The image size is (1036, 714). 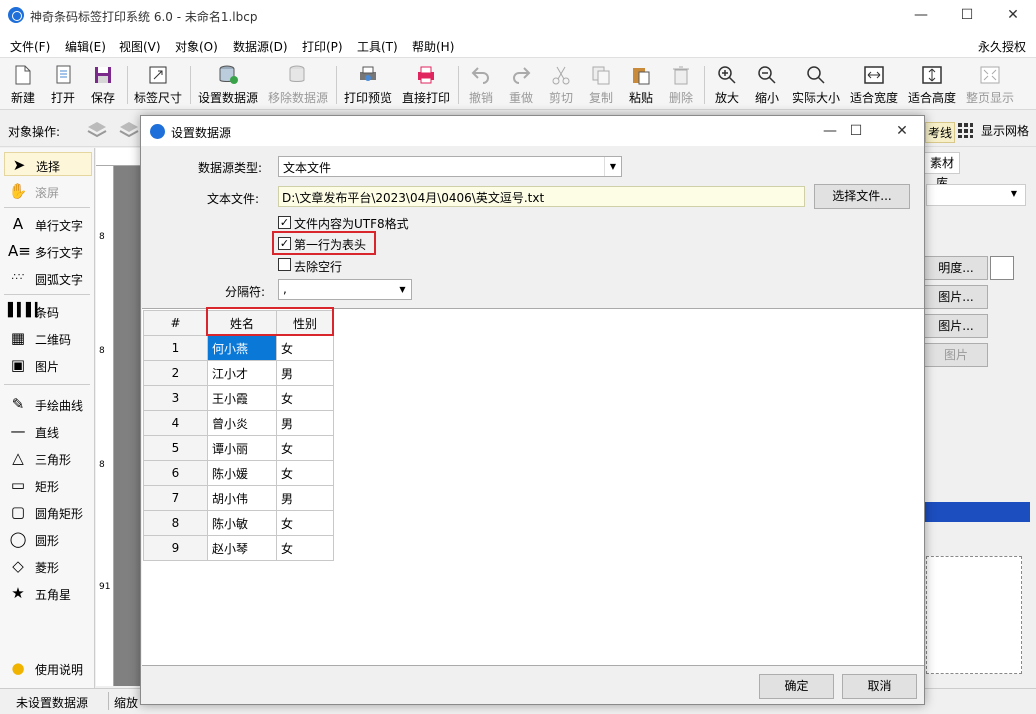 What do you see at coordinates (196, 46) in the screenshot?
I see `menu-object: 对象(O)` at bounding box center [196, 46].